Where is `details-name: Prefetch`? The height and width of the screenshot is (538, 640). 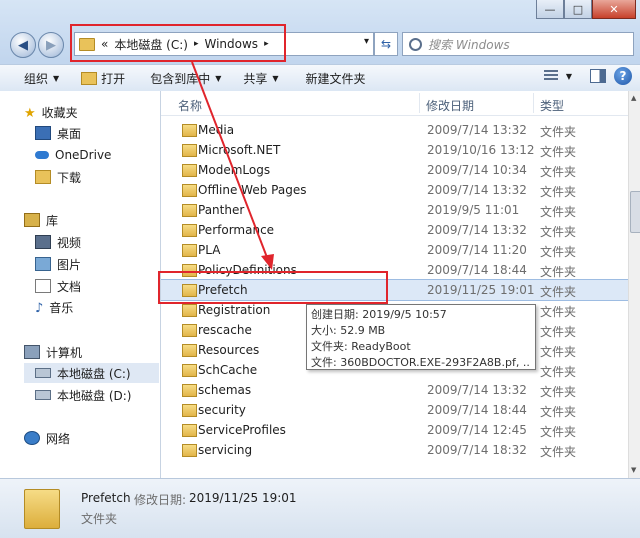
details-name: Prefetch is located at coordinates (106, 498).